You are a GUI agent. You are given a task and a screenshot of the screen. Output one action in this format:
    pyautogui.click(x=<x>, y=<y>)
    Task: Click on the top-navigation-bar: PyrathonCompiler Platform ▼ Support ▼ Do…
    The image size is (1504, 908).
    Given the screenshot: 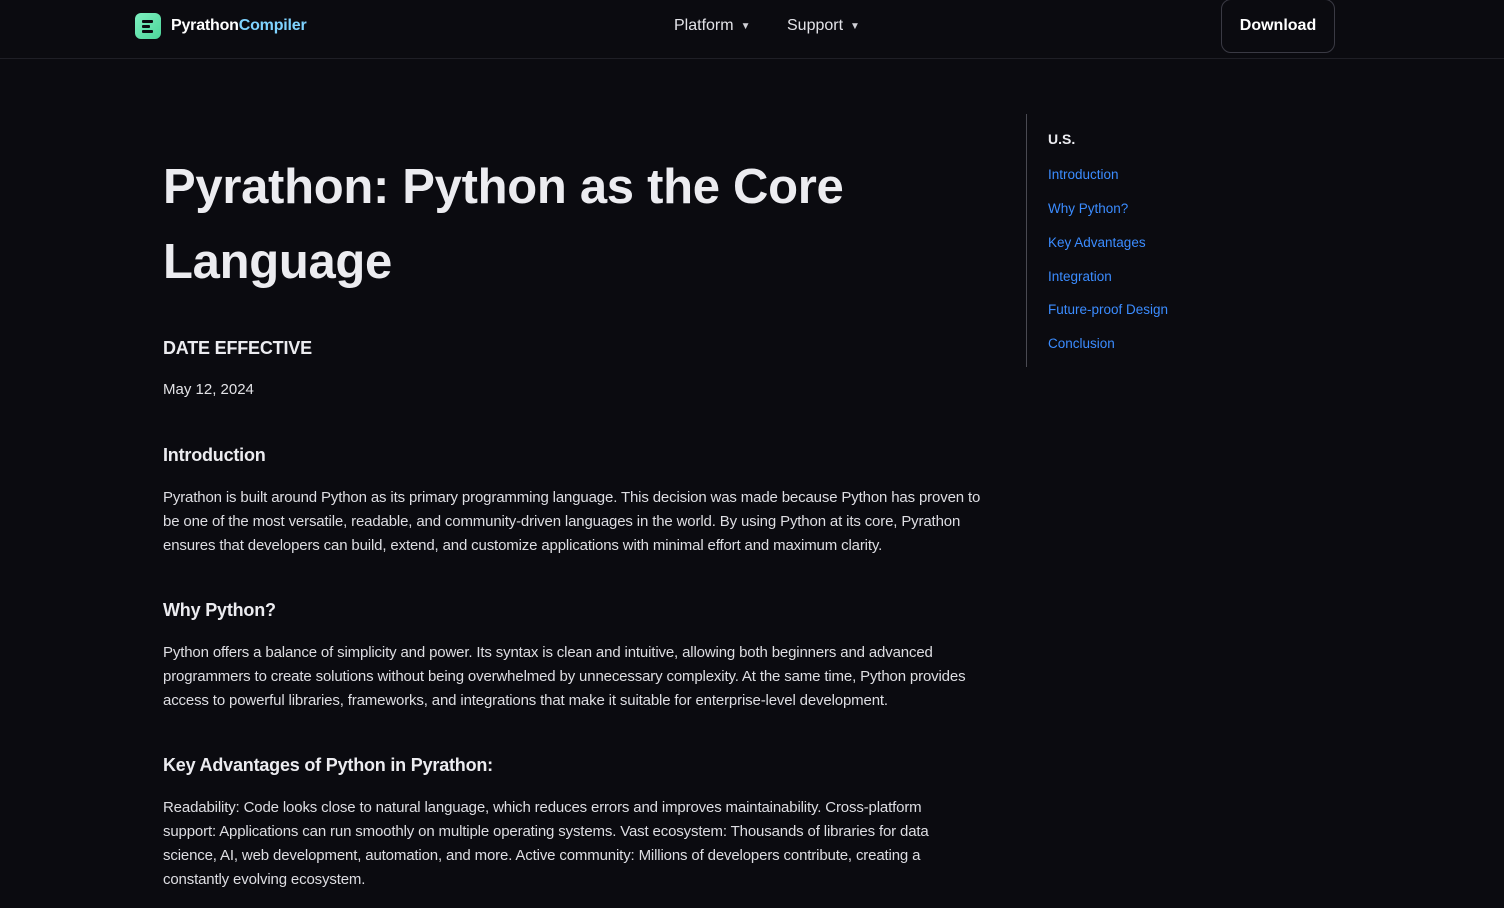 What is the action you would take?
    pyautogui.click(x=752, y=29)
    